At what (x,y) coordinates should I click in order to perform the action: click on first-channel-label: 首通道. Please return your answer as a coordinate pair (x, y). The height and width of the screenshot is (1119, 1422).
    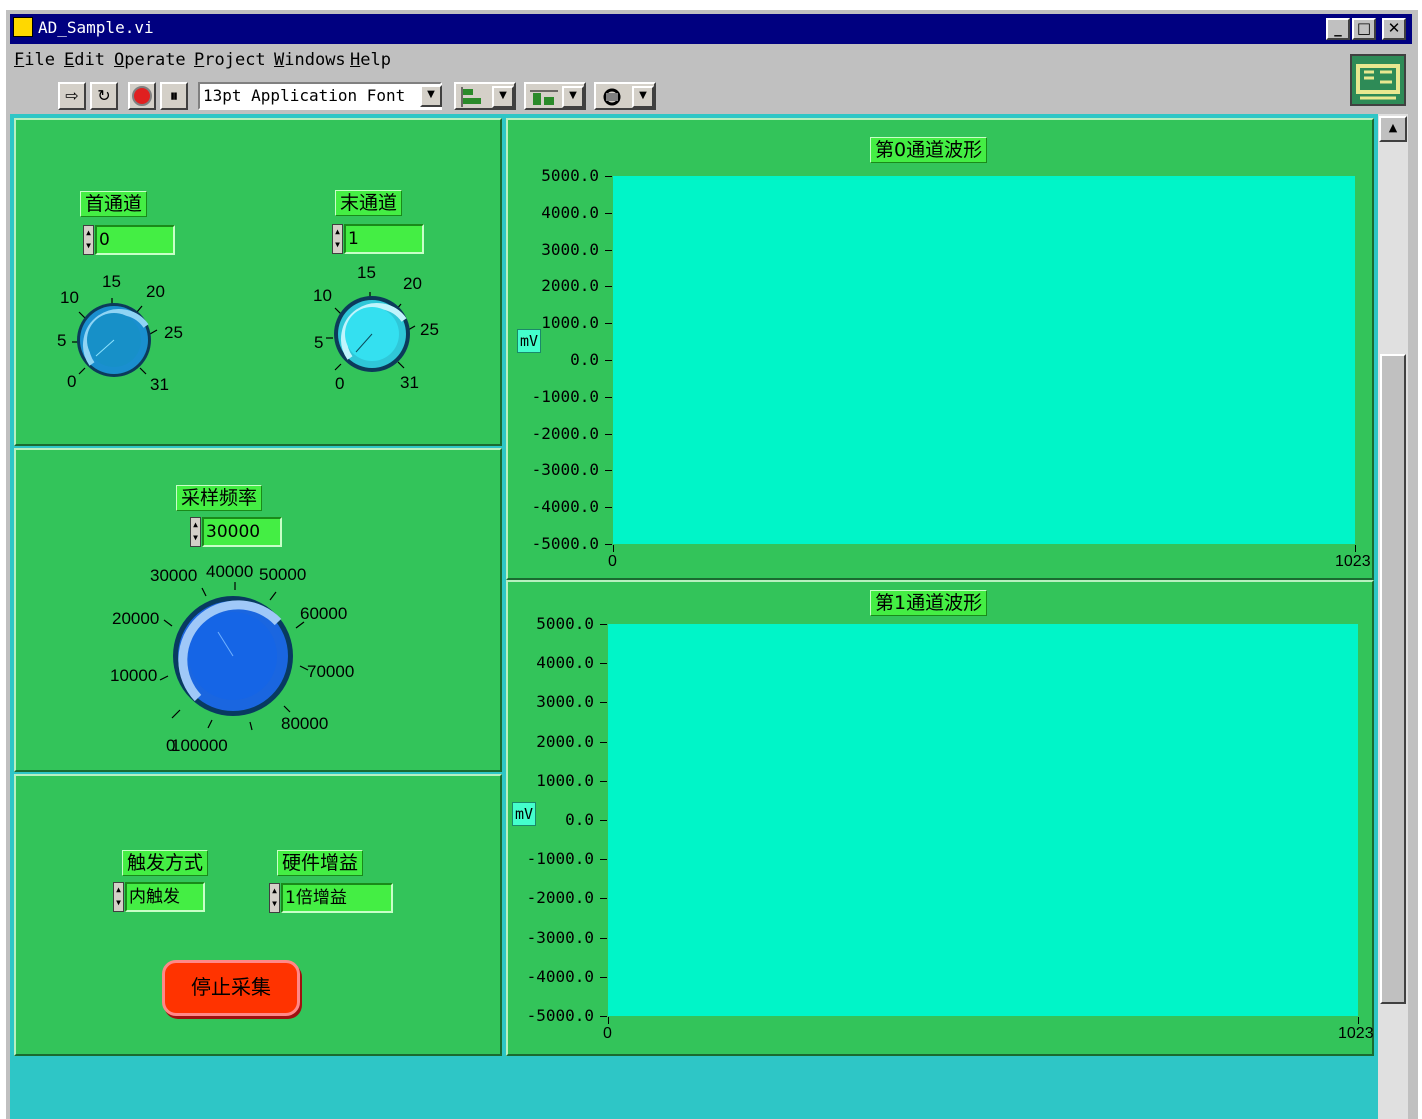
    Looking at the image, I should click on (114, 204).